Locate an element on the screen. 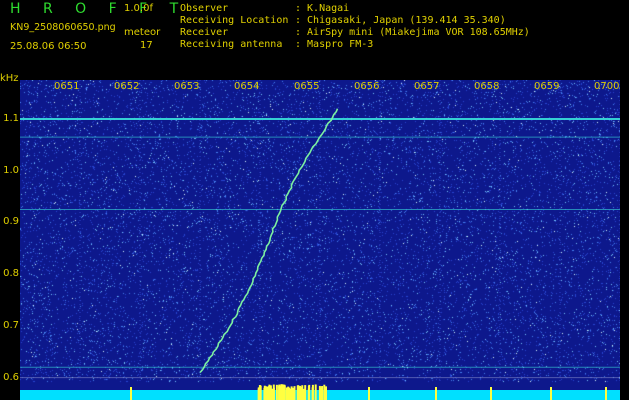 The image size is (629, 400). y-tick-label: 1.0 is located at coordinates (11, 170).